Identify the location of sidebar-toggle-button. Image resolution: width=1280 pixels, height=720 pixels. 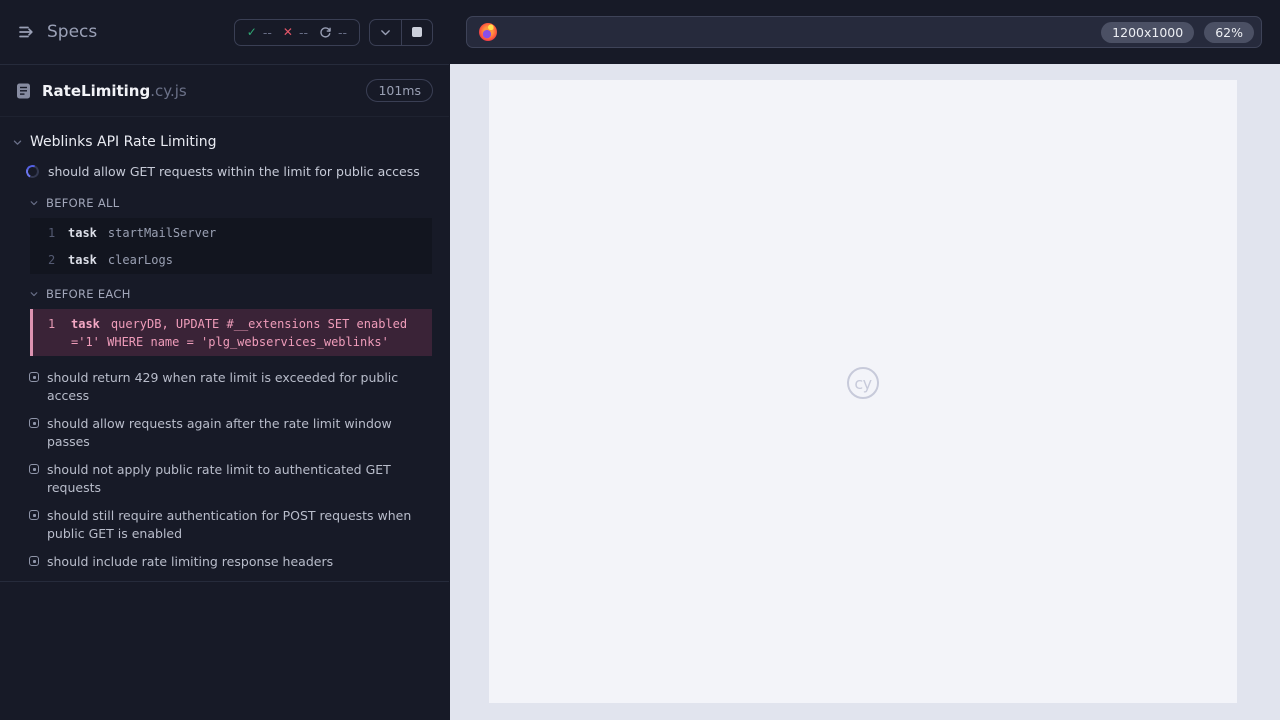
(26, 32).